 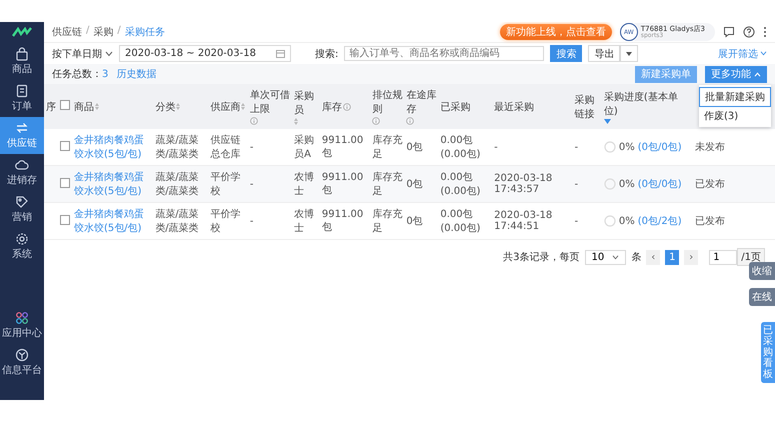 What do you see at coordinates (22, 61) in the screenshot?
I see `sidebar-item: 商品` at bounding box center [22, 61].